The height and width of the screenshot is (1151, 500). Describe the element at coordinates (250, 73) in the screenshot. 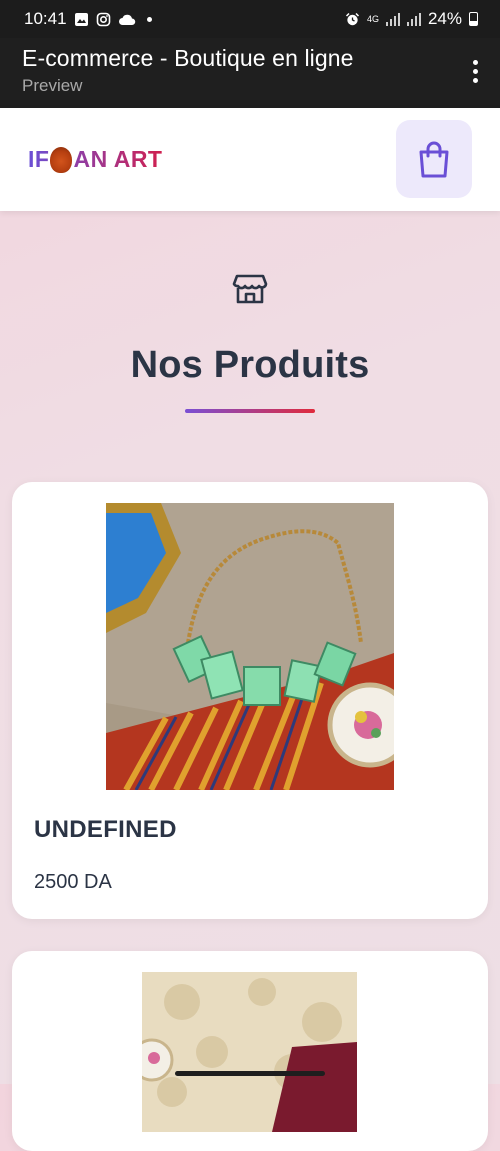

I see `app-bar: E-commerce - Boutique en ligne Preview` at that location.